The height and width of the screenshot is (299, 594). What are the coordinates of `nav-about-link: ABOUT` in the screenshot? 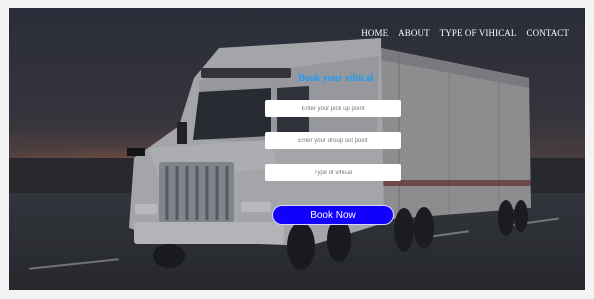 It's located at (414, 33).